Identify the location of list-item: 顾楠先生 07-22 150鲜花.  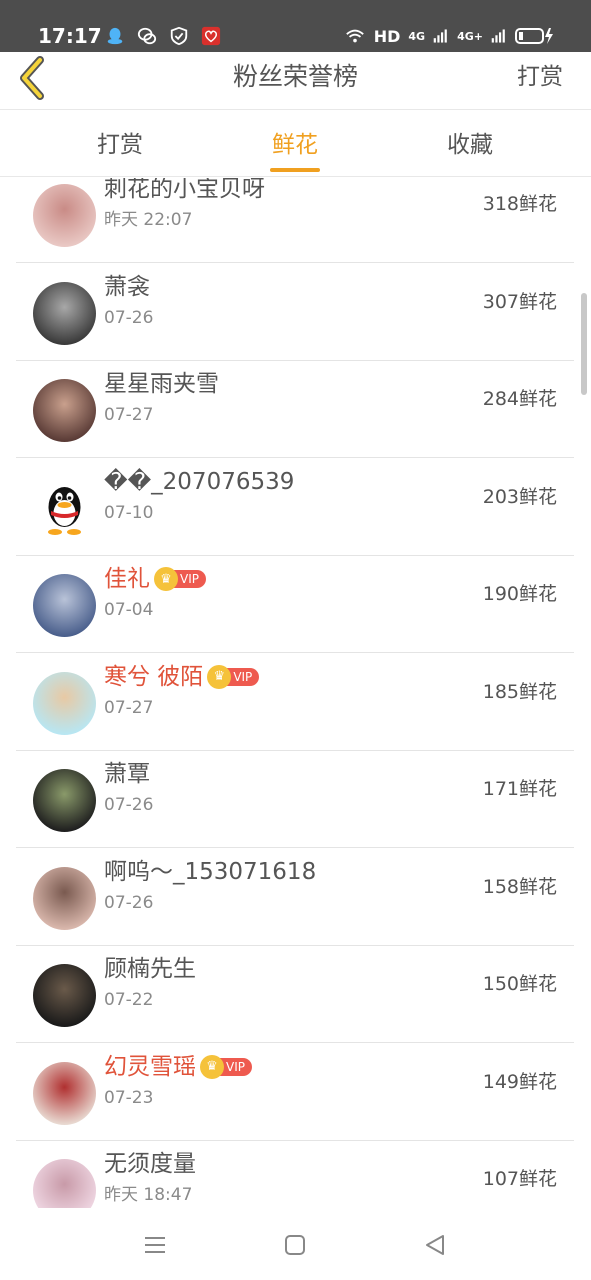
(295, 994).